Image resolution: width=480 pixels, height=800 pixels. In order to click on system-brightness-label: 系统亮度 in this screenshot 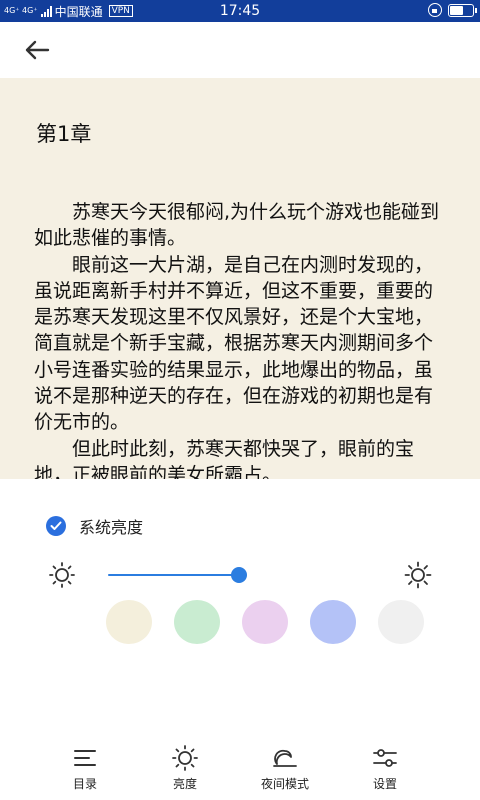, I will do `click(111, 527)`.